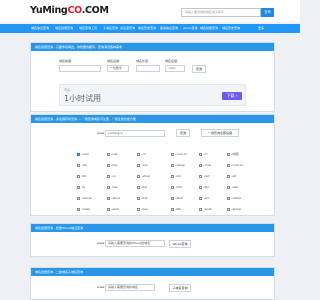 The width and height of the screenshot is (320, 300). What do you see at coordinates (204, 176) in the screenshot?
I see `suffix-checkbox: .red` at bounding box center [204, 176].